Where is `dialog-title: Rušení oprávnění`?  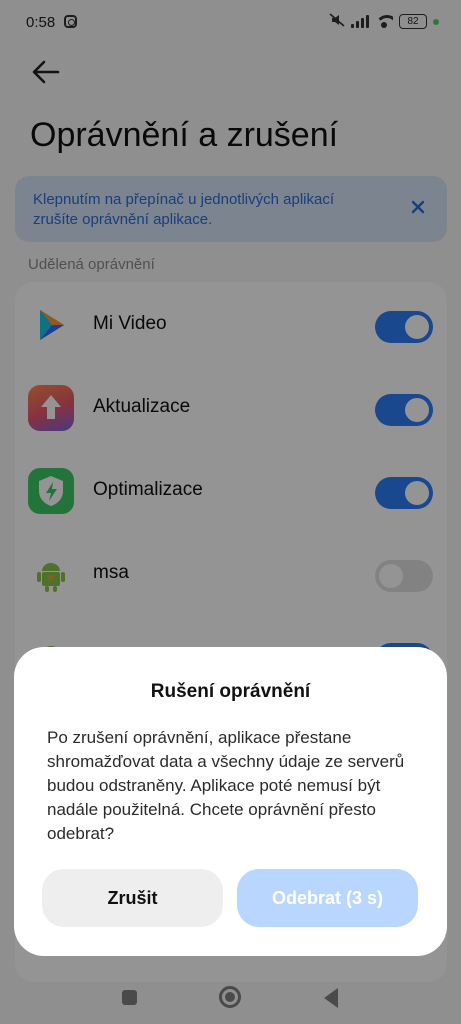
dialog-title: Rušení oprávnění is located at coordinates (230, 691).